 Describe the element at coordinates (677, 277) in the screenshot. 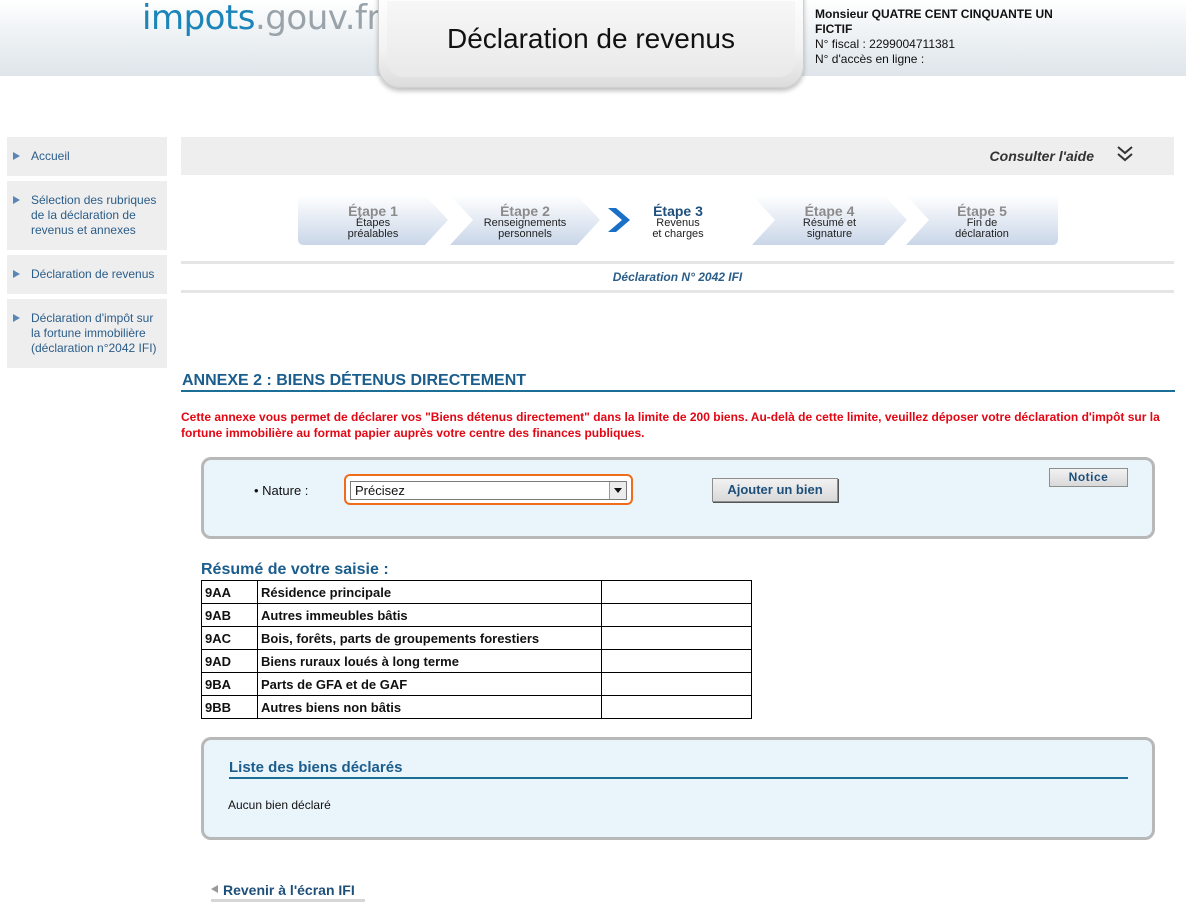

I see `declaration-number: Déclaration N° 2042 IFI` at that location.